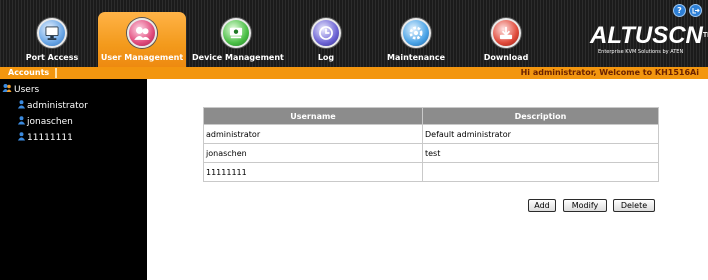 Image resolution: width=708 pixels, height=280 pixels. What do you see at coordinates (236, 33) in the screenshot?
I see `device-icon` at bounding box center [236, 33].